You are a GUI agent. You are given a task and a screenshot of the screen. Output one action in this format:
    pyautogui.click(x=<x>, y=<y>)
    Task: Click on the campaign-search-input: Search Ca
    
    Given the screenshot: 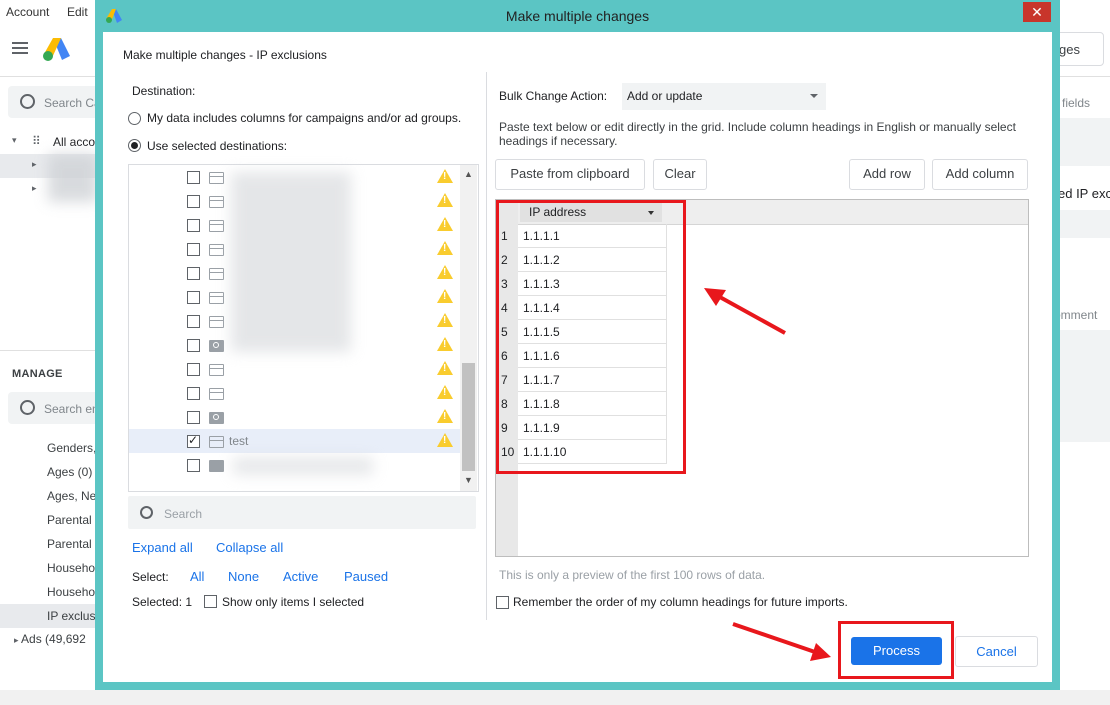 What is the action you would take?
    pyautogui.click(x=55, y=102)
    